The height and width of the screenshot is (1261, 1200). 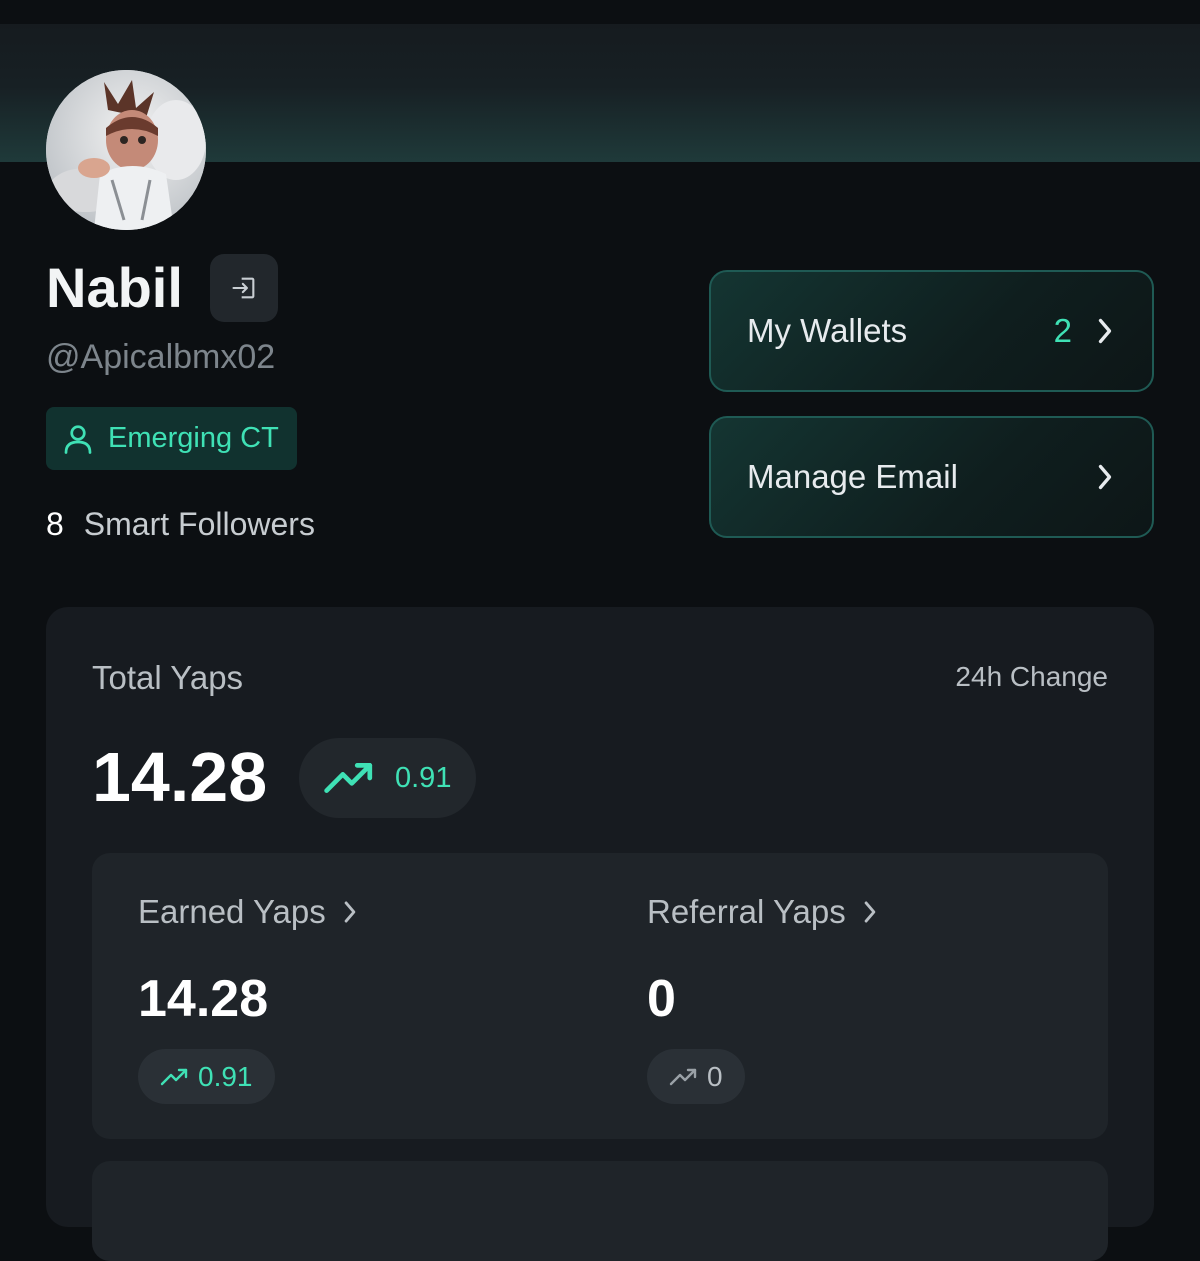 What do you see at coordinates (852, 476) in the screenshot?
I see `manage-email-label: Manage Email` at bounding box center [852, 476].